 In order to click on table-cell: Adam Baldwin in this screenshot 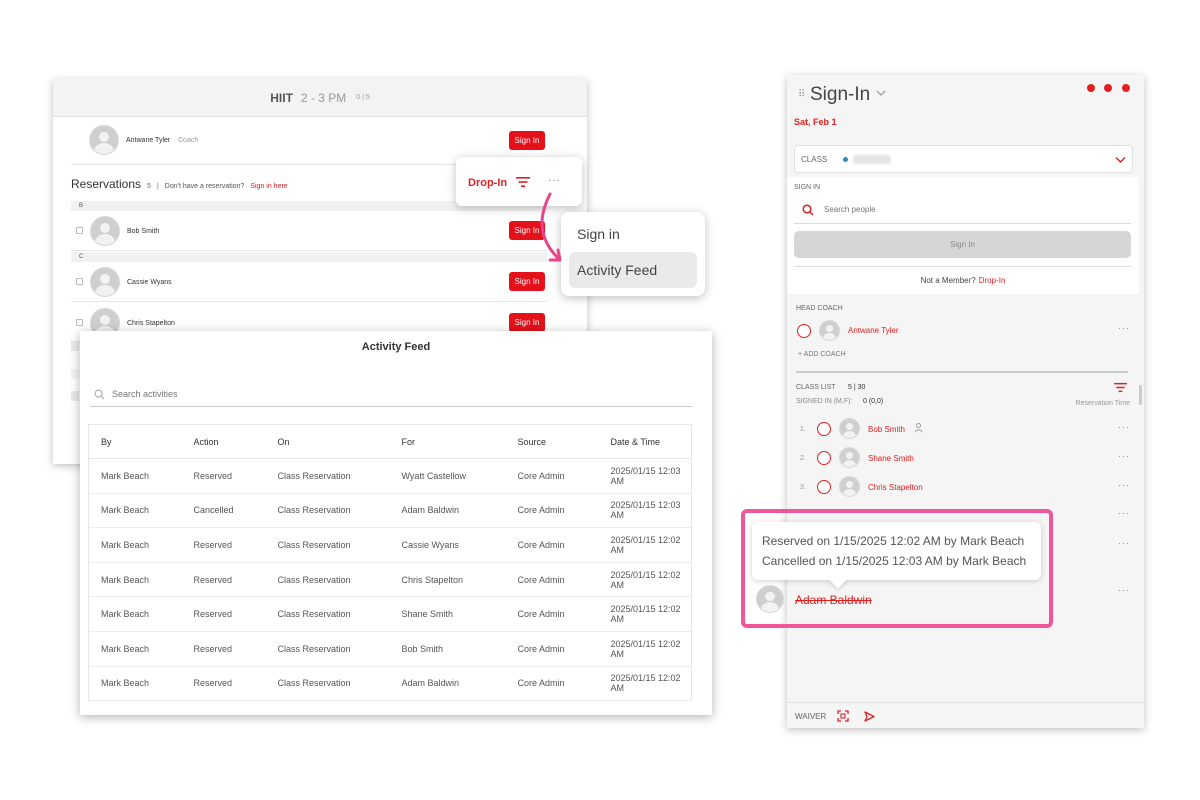, I will do `click(447, 511)`.